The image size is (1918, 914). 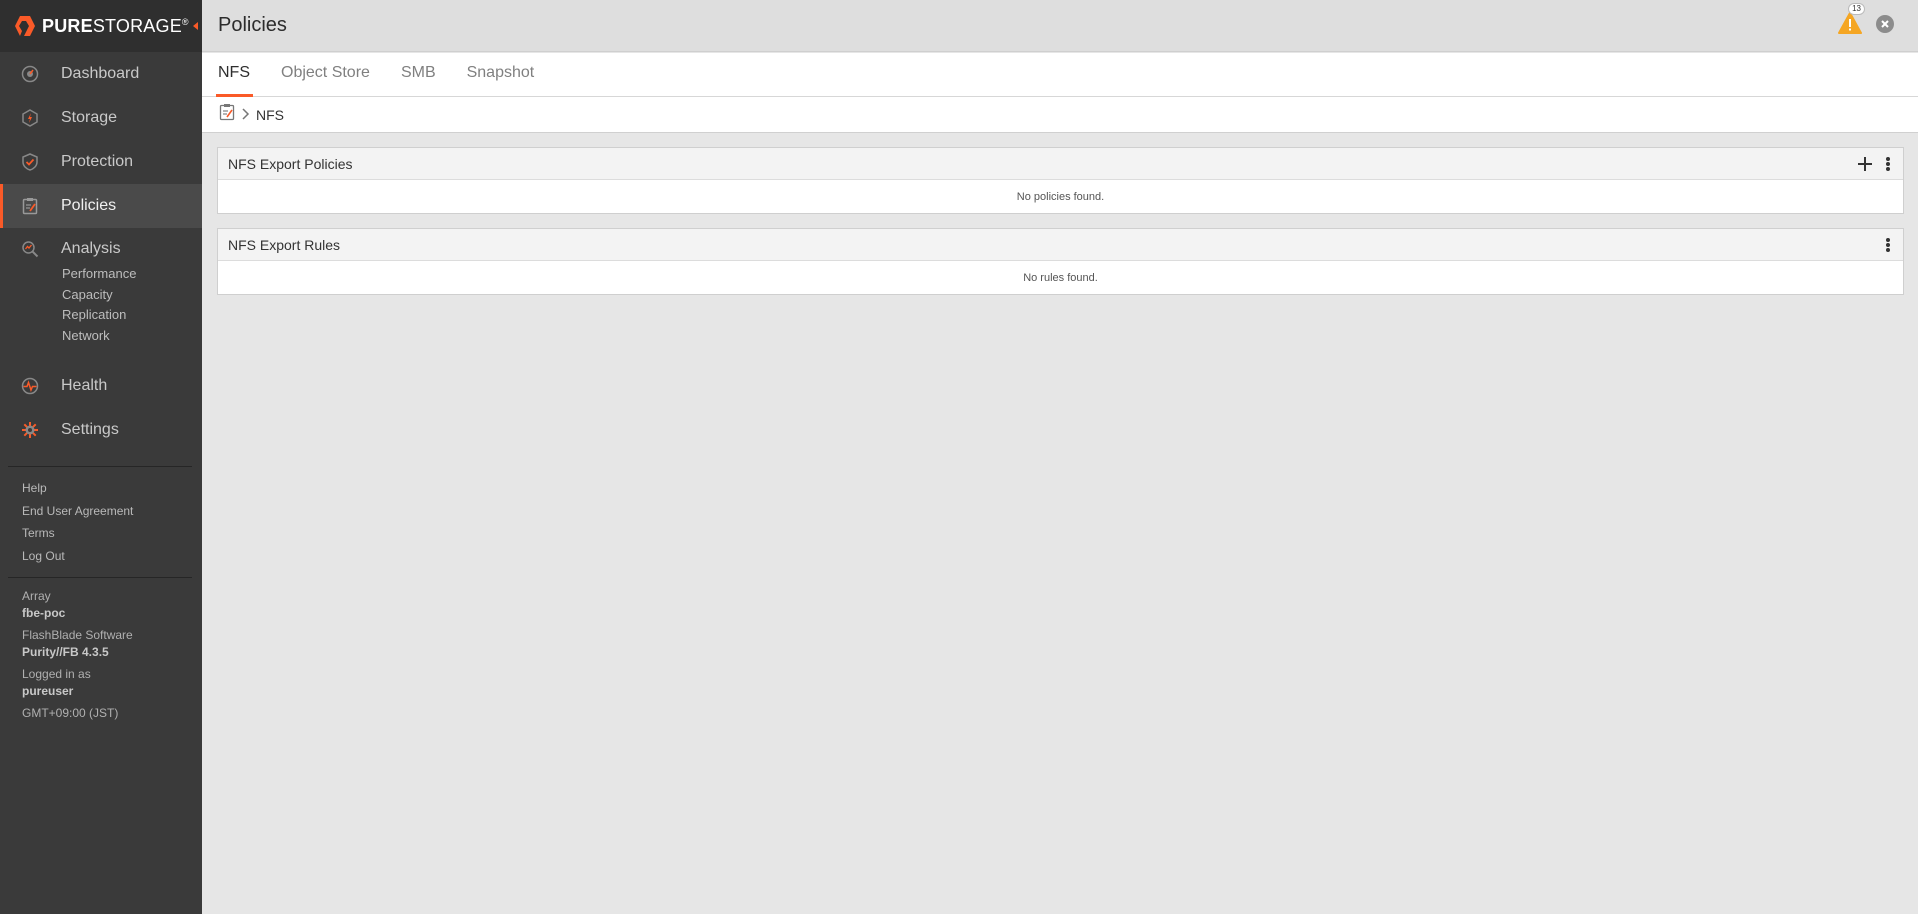 I want to click on tab-smb: SMB, so click(x=426, y=75).